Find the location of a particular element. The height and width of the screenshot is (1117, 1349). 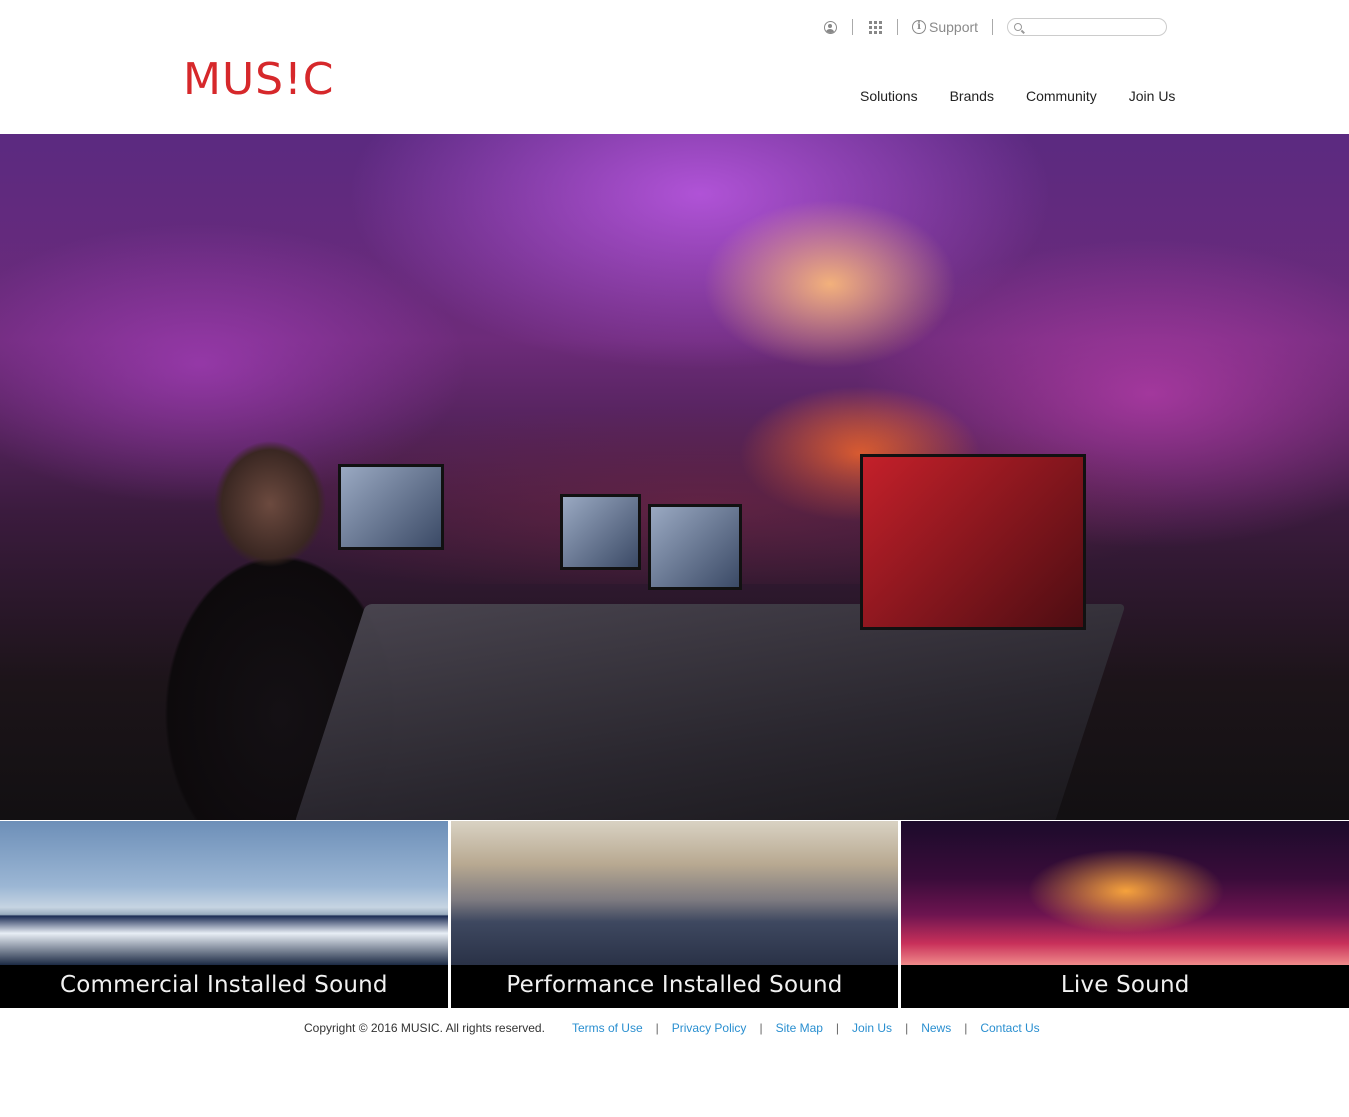

user-icon is located at coordinates (830, 27).